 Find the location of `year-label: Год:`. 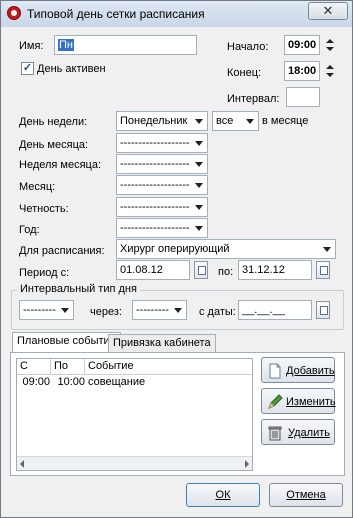

year-label: Год: is located at coordinates (29, 230).